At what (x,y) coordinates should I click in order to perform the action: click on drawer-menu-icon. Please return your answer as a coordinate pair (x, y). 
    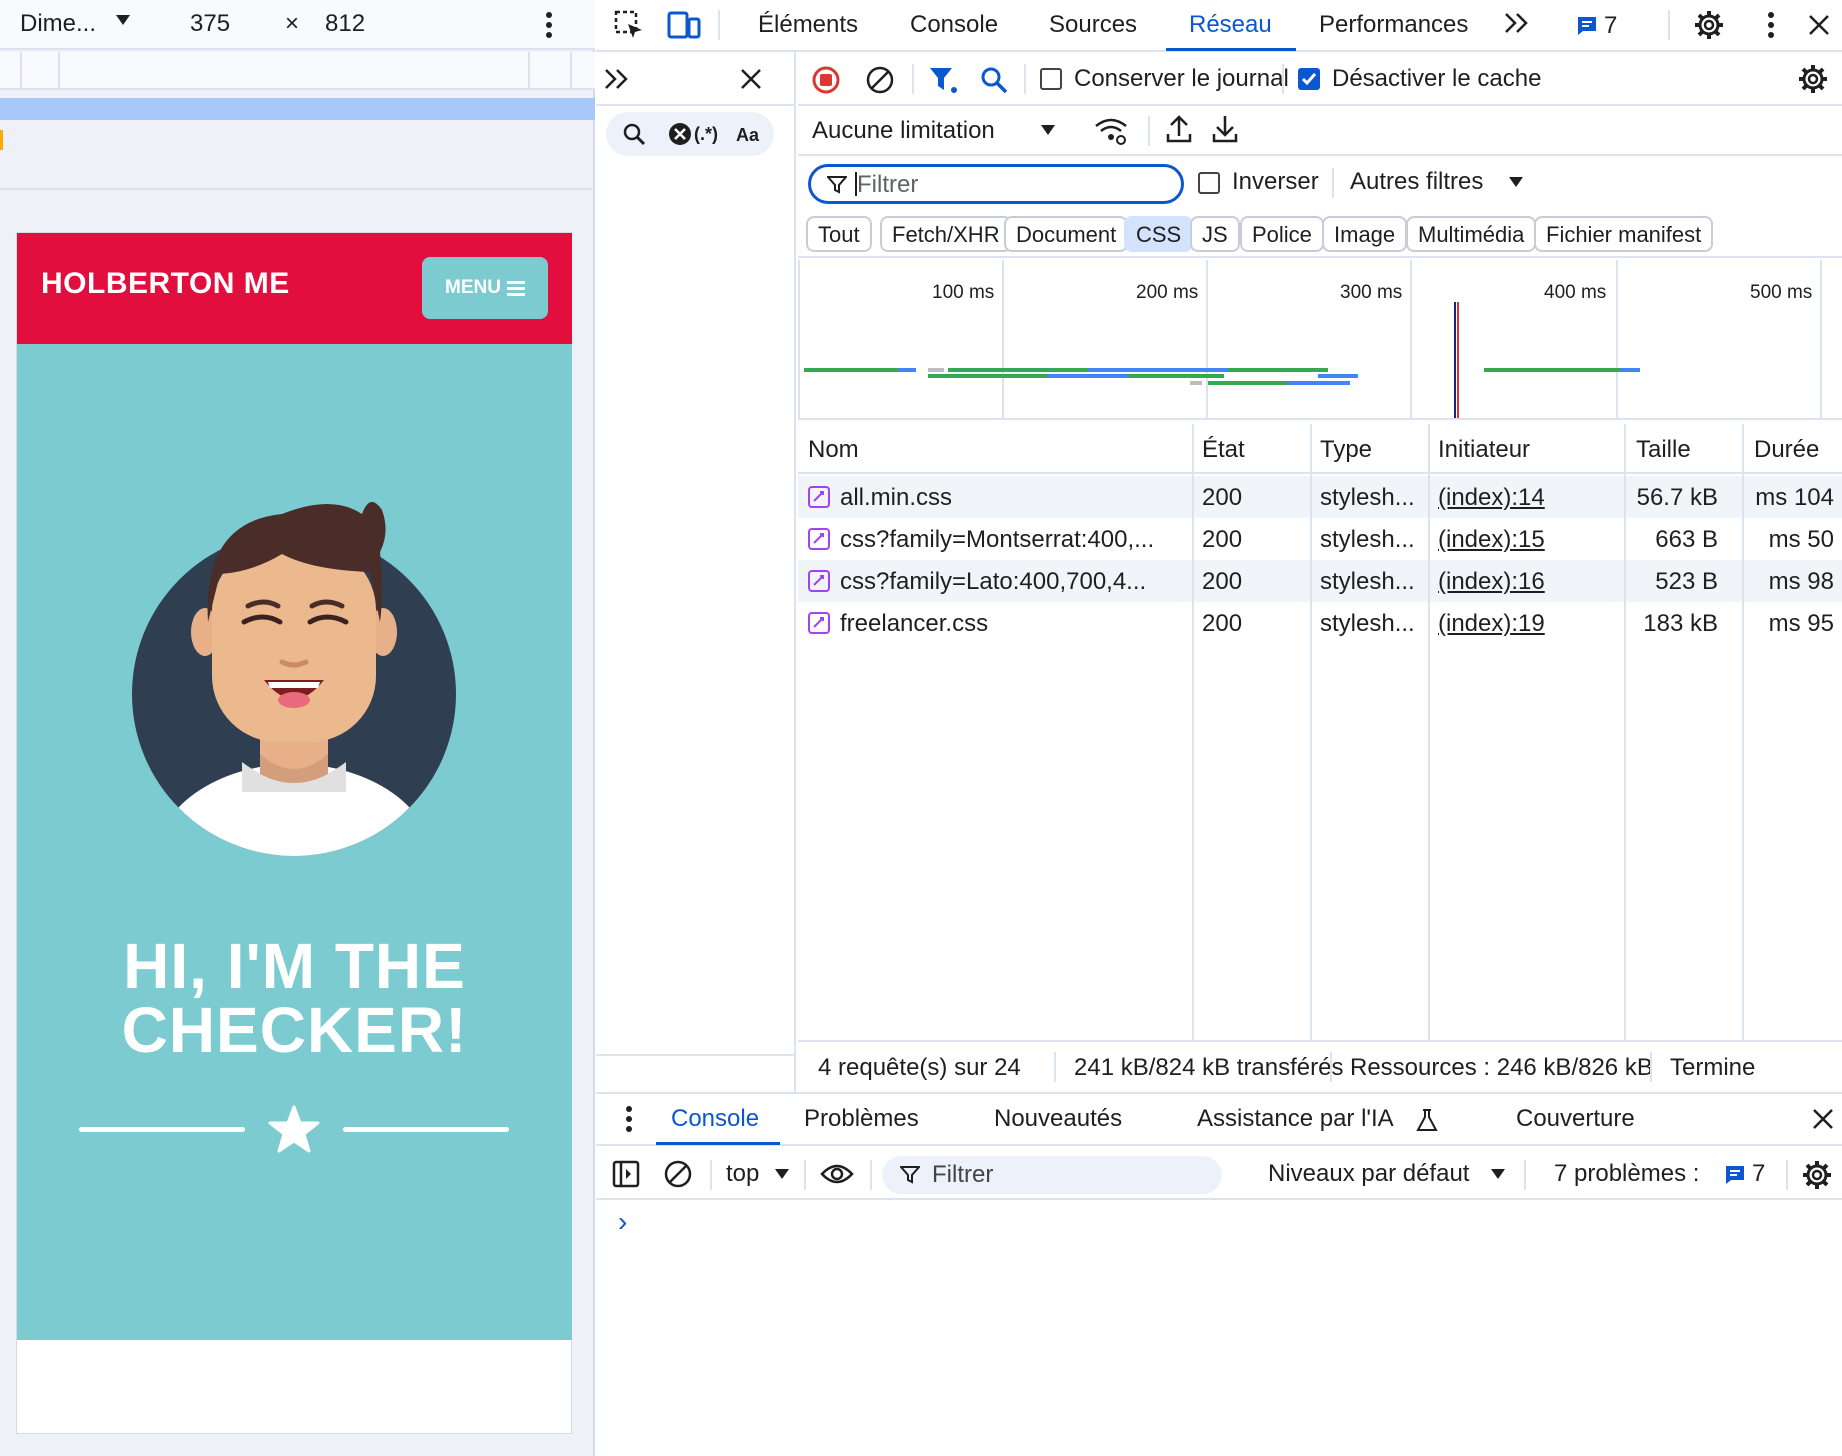
    Looking at the image, I should click on (629, 1119).